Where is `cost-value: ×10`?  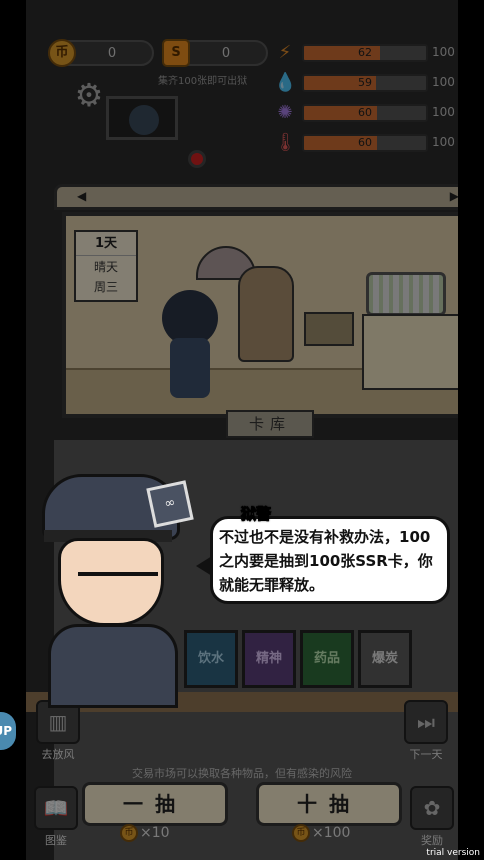 cost-value: ×10 is located at coordinates (155, 833).